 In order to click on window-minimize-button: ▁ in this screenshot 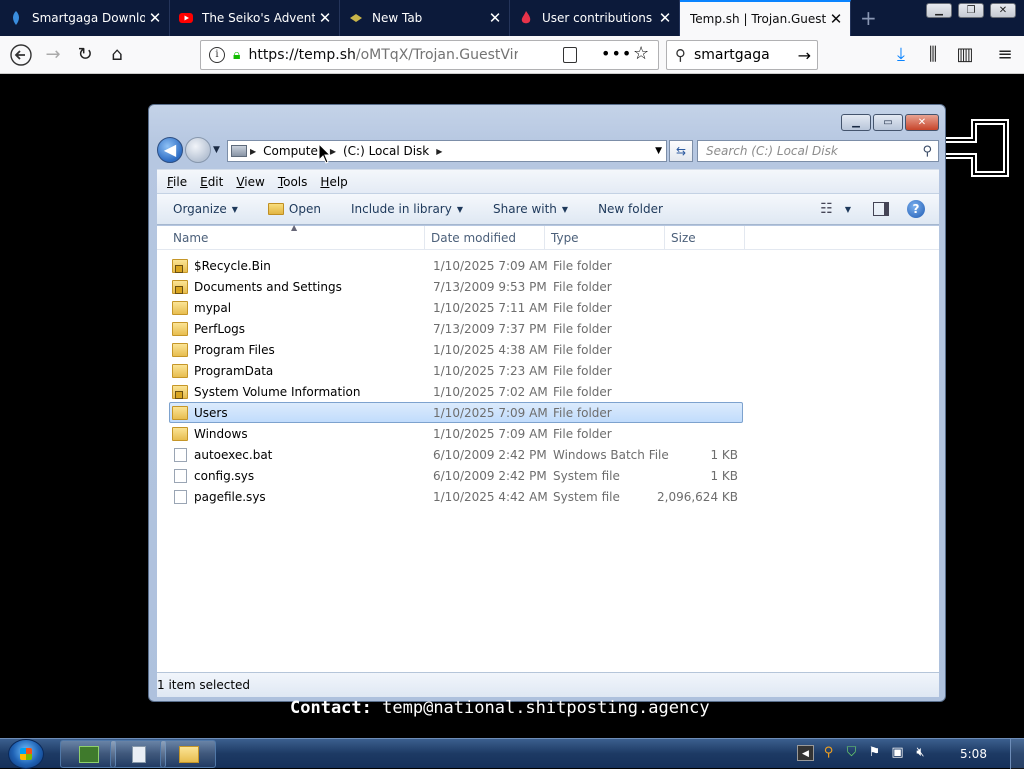, I will do `click(939, 10)`.